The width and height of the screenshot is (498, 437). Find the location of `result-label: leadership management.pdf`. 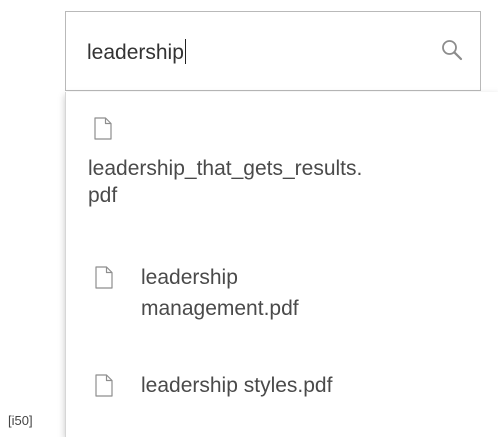

result-label: leadership management.pdf is located at coordinates (220, 293).